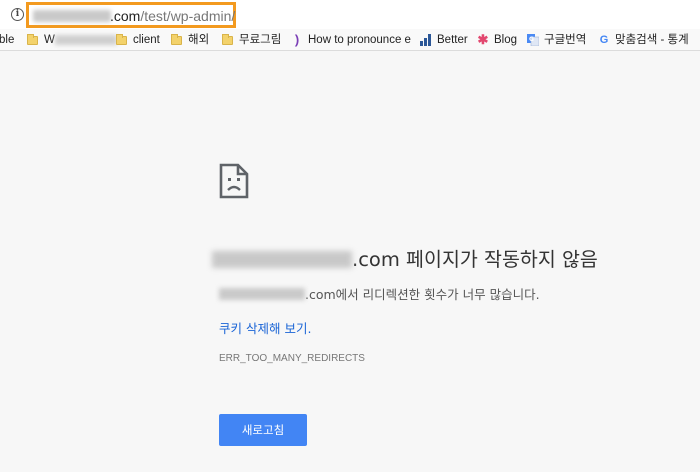 The image size is (700, 472). I want to click on svg-text: G, so click(531, 39).